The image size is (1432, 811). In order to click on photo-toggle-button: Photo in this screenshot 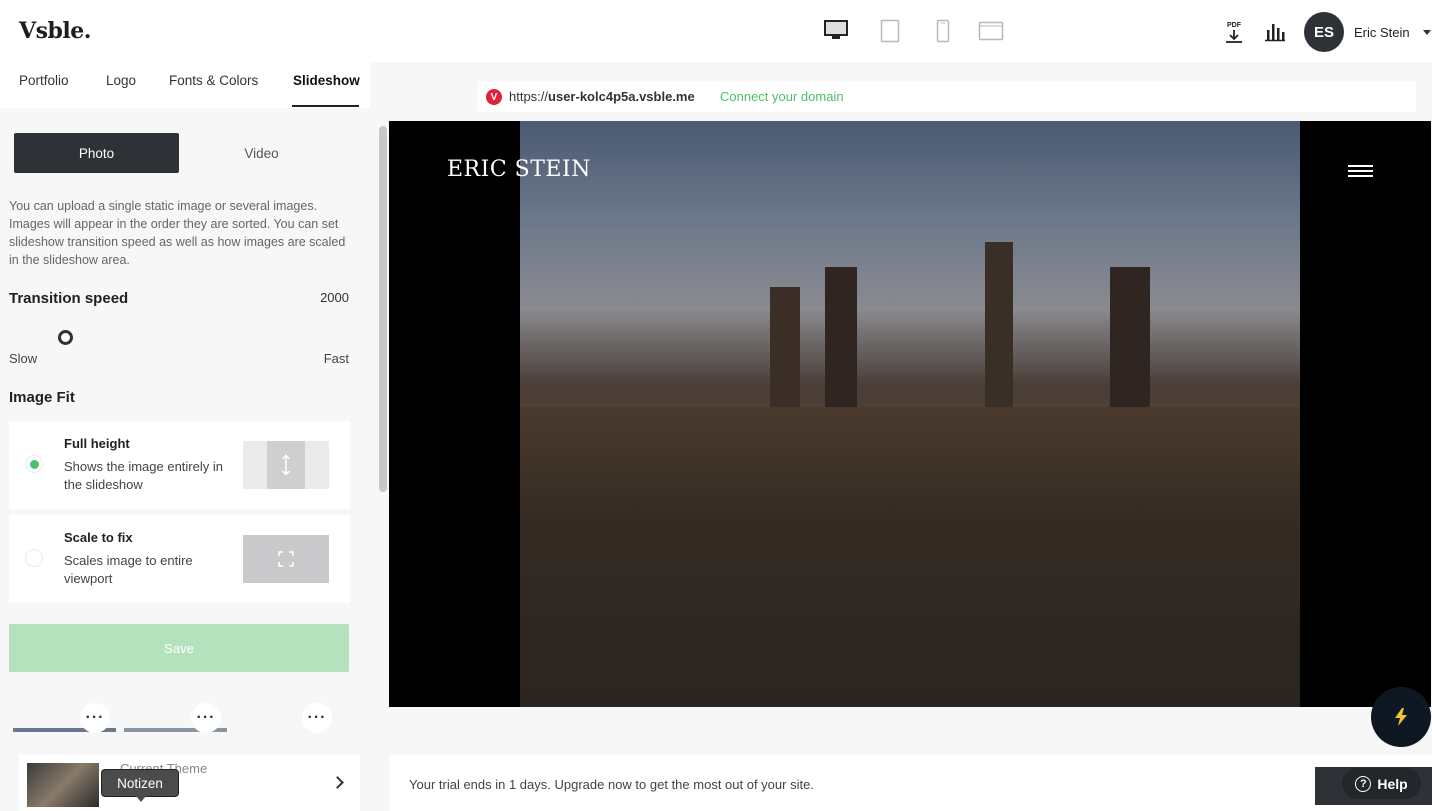, I will do `click(96, 153)`.